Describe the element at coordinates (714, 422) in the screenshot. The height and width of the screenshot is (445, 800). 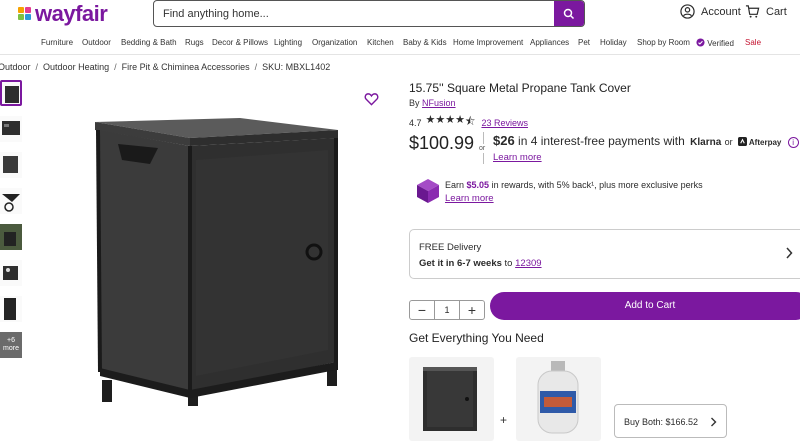
I see `chevron-right-icon` at that location.